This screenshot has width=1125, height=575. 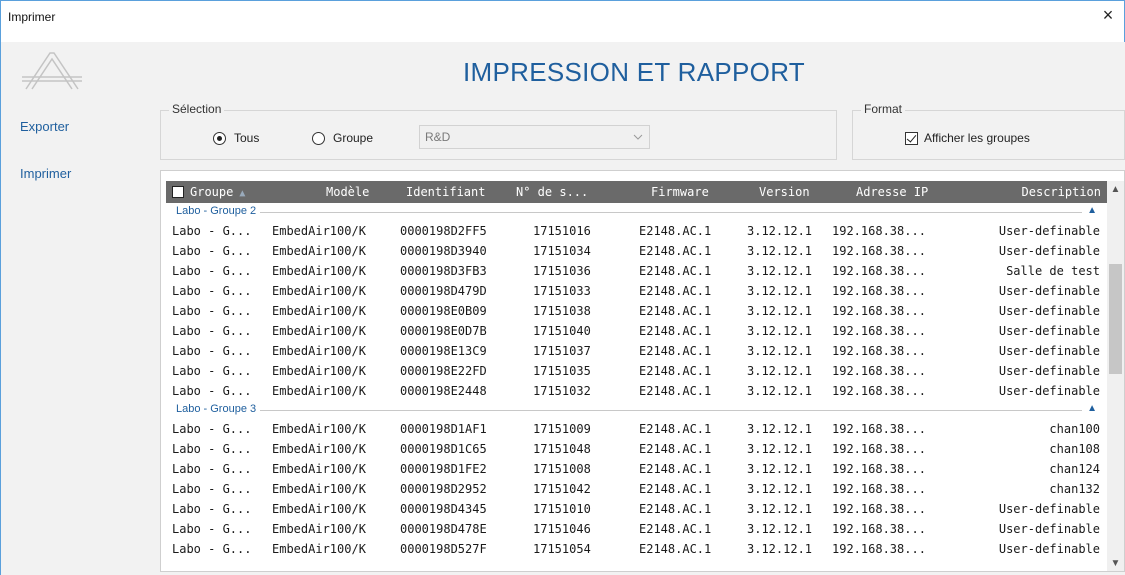 I want to click on cell-identifier: 0000198D478E, so click(x=443, y=529).